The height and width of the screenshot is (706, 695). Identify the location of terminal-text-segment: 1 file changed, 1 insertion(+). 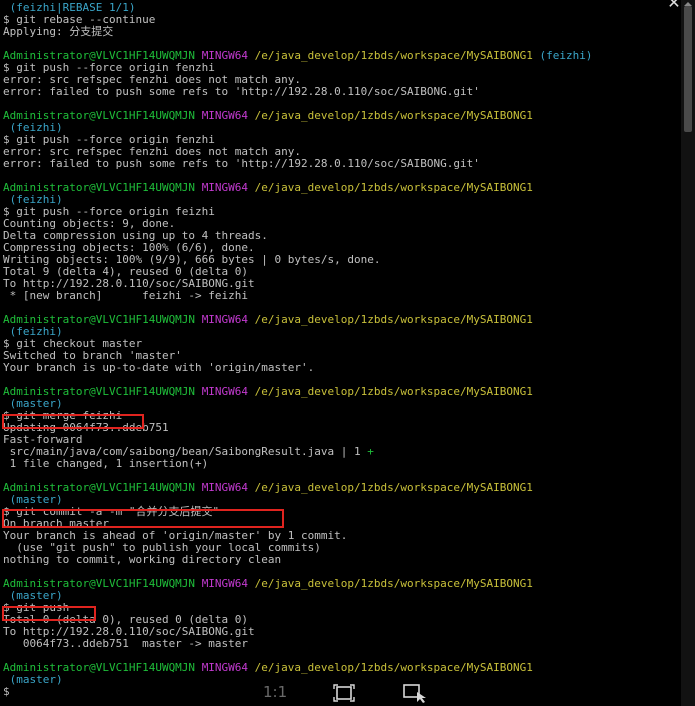
(106, 463).